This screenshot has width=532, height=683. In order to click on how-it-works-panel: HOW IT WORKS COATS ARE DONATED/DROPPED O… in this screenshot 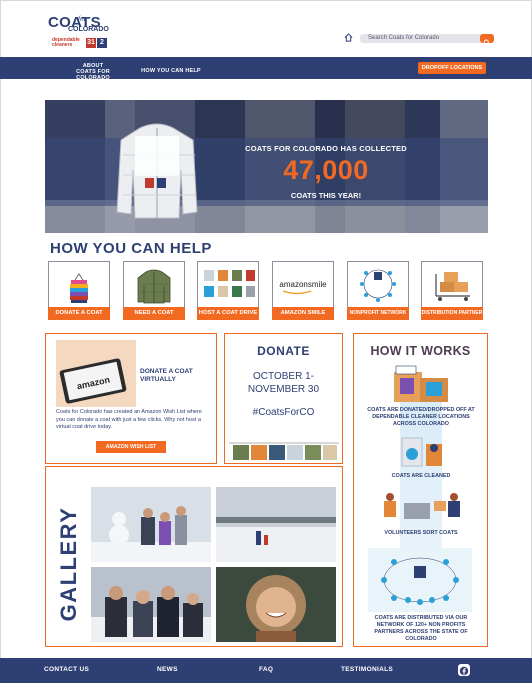, I will do `click(420, 490)`.